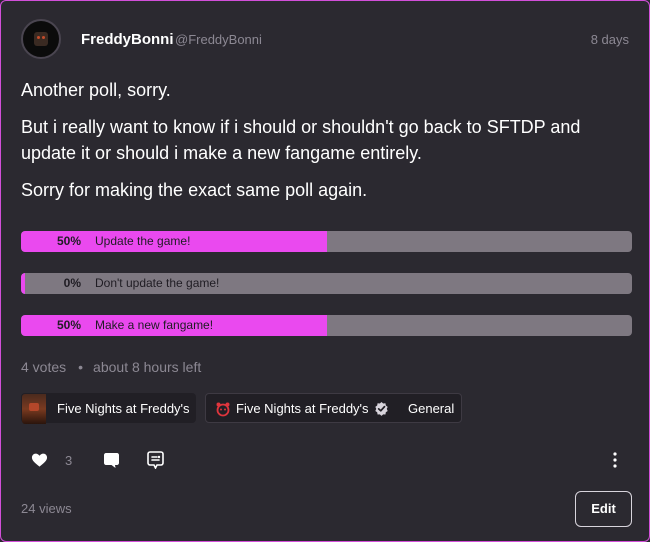 The width and height of the screenshot is (650, 542). Describe the element at coordinates (96, 90) in the screenshot. I see `post-paragraph: Another poll, sorry.` at that location.